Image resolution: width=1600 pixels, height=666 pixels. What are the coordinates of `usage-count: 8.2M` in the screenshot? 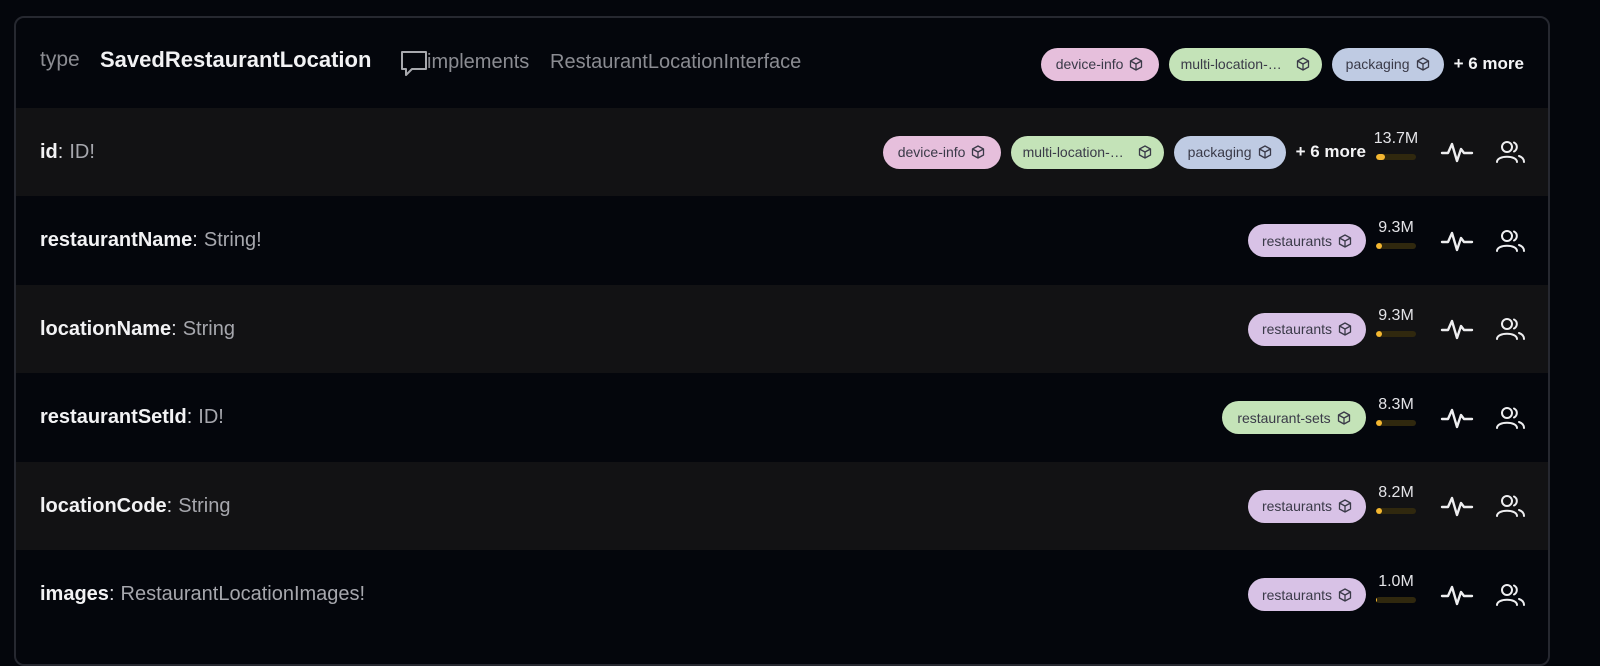 It's located at (1396, 492).